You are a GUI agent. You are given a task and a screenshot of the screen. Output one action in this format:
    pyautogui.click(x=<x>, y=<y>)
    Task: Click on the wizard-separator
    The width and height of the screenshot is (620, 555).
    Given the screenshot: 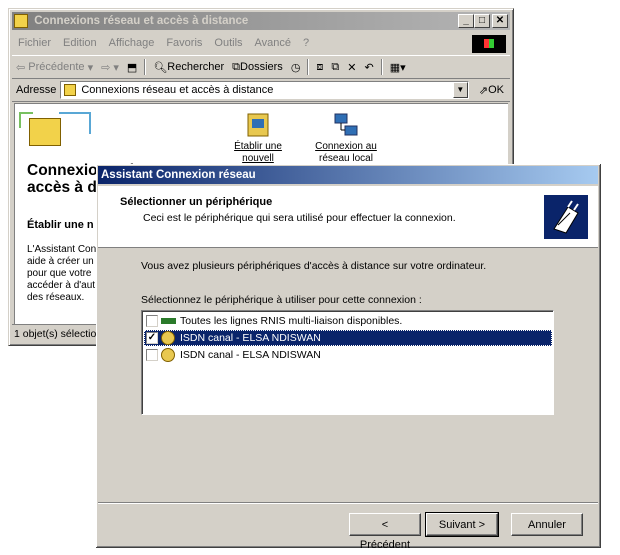 What is the action you would take?
    pyautogui.click(x=348, y=503)
    